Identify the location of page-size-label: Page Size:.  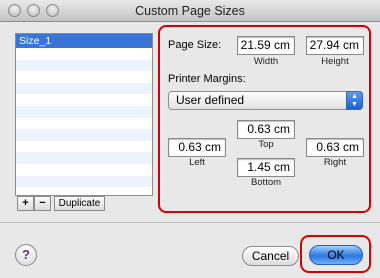
(195, 45).